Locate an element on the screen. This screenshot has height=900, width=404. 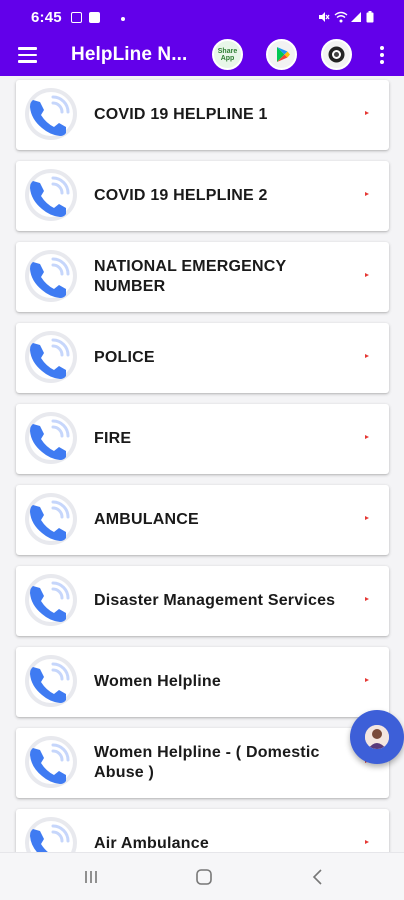
share-app-icon: Share App is located at coordinates (227, 55).